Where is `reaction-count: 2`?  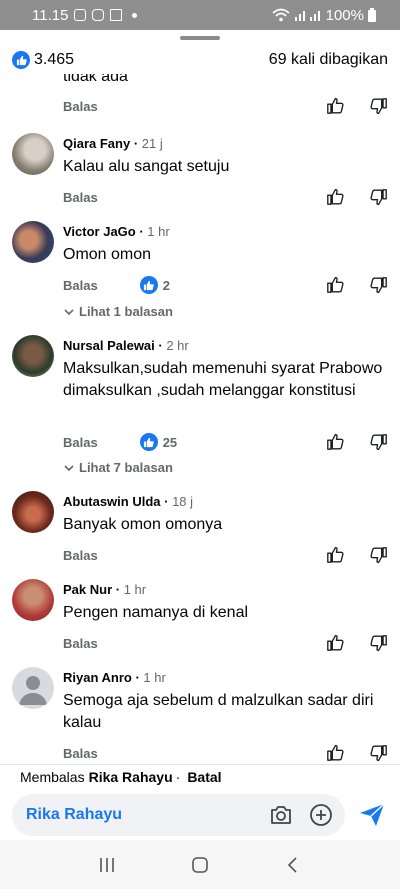
reaction-count: 2 is located at coordinates (166, 285).